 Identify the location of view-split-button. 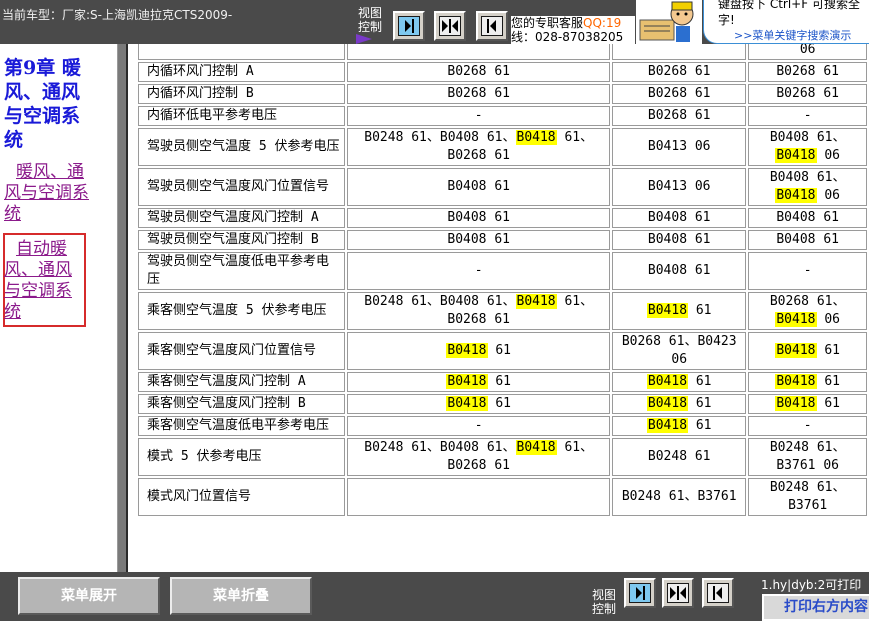
(450, 26).